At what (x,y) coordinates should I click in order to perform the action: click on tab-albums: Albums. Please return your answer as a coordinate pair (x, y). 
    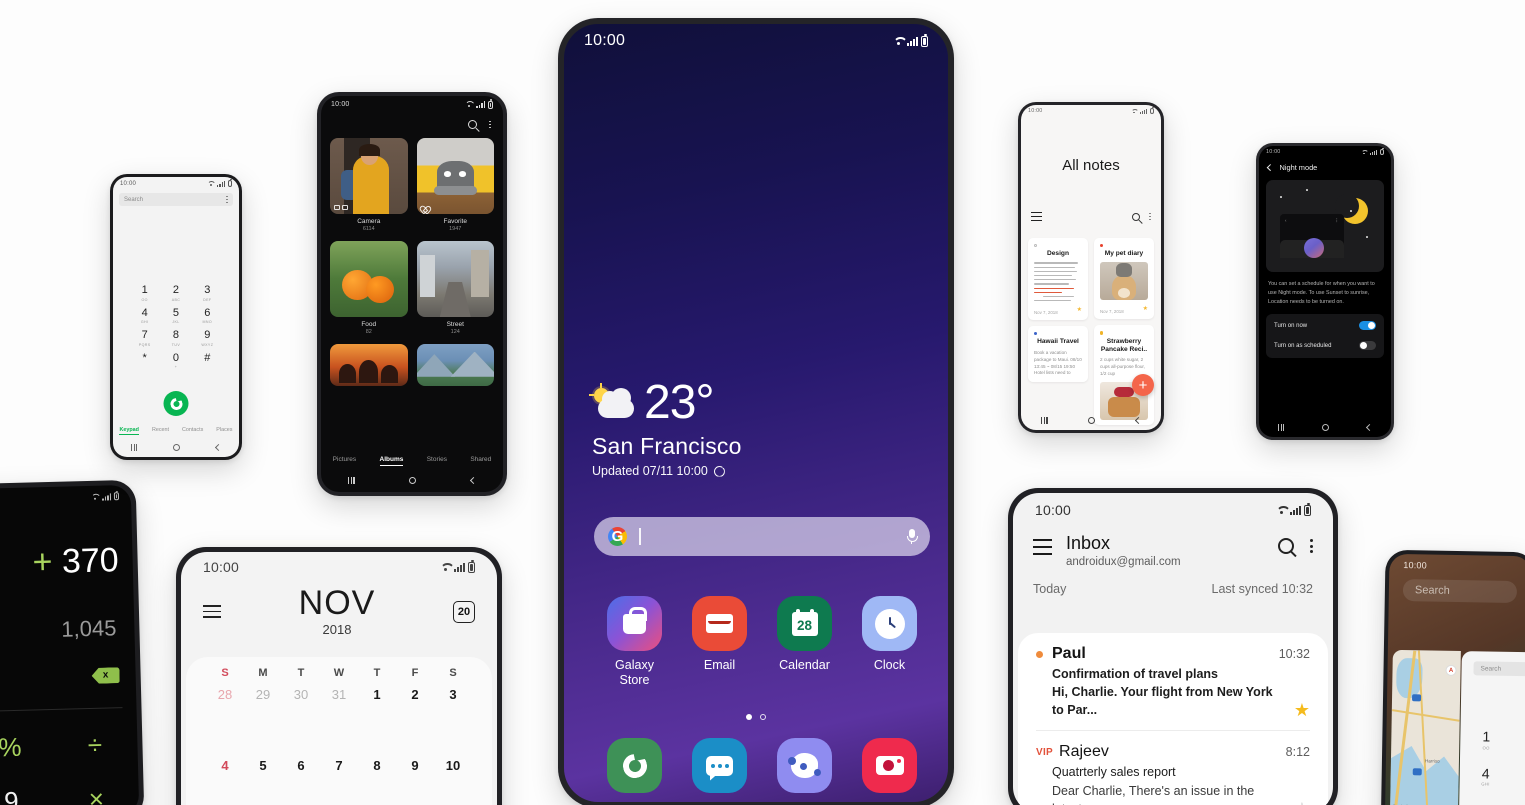
    Looking at the image, I should click on (392, 461).